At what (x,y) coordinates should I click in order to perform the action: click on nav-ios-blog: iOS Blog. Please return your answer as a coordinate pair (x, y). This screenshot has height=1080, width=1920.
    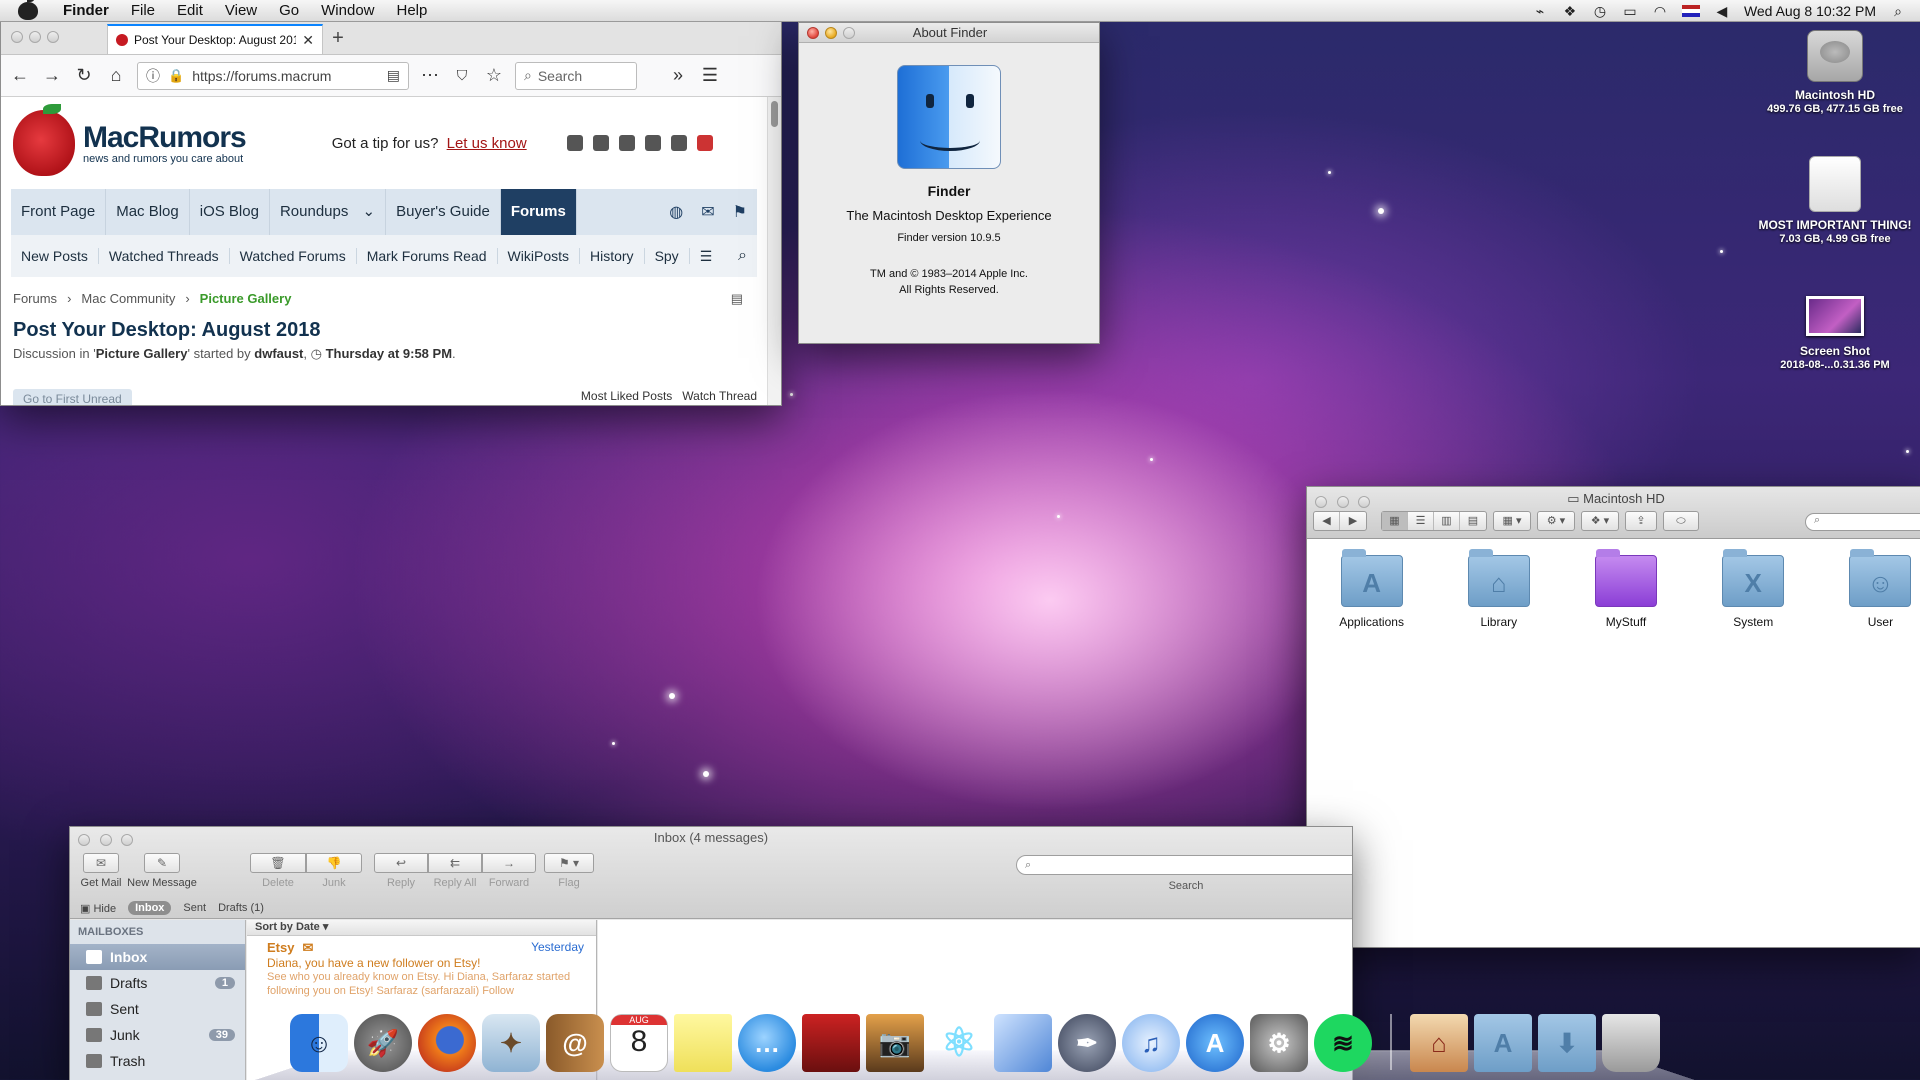
    Looking at the image, I should click on (230, 212).